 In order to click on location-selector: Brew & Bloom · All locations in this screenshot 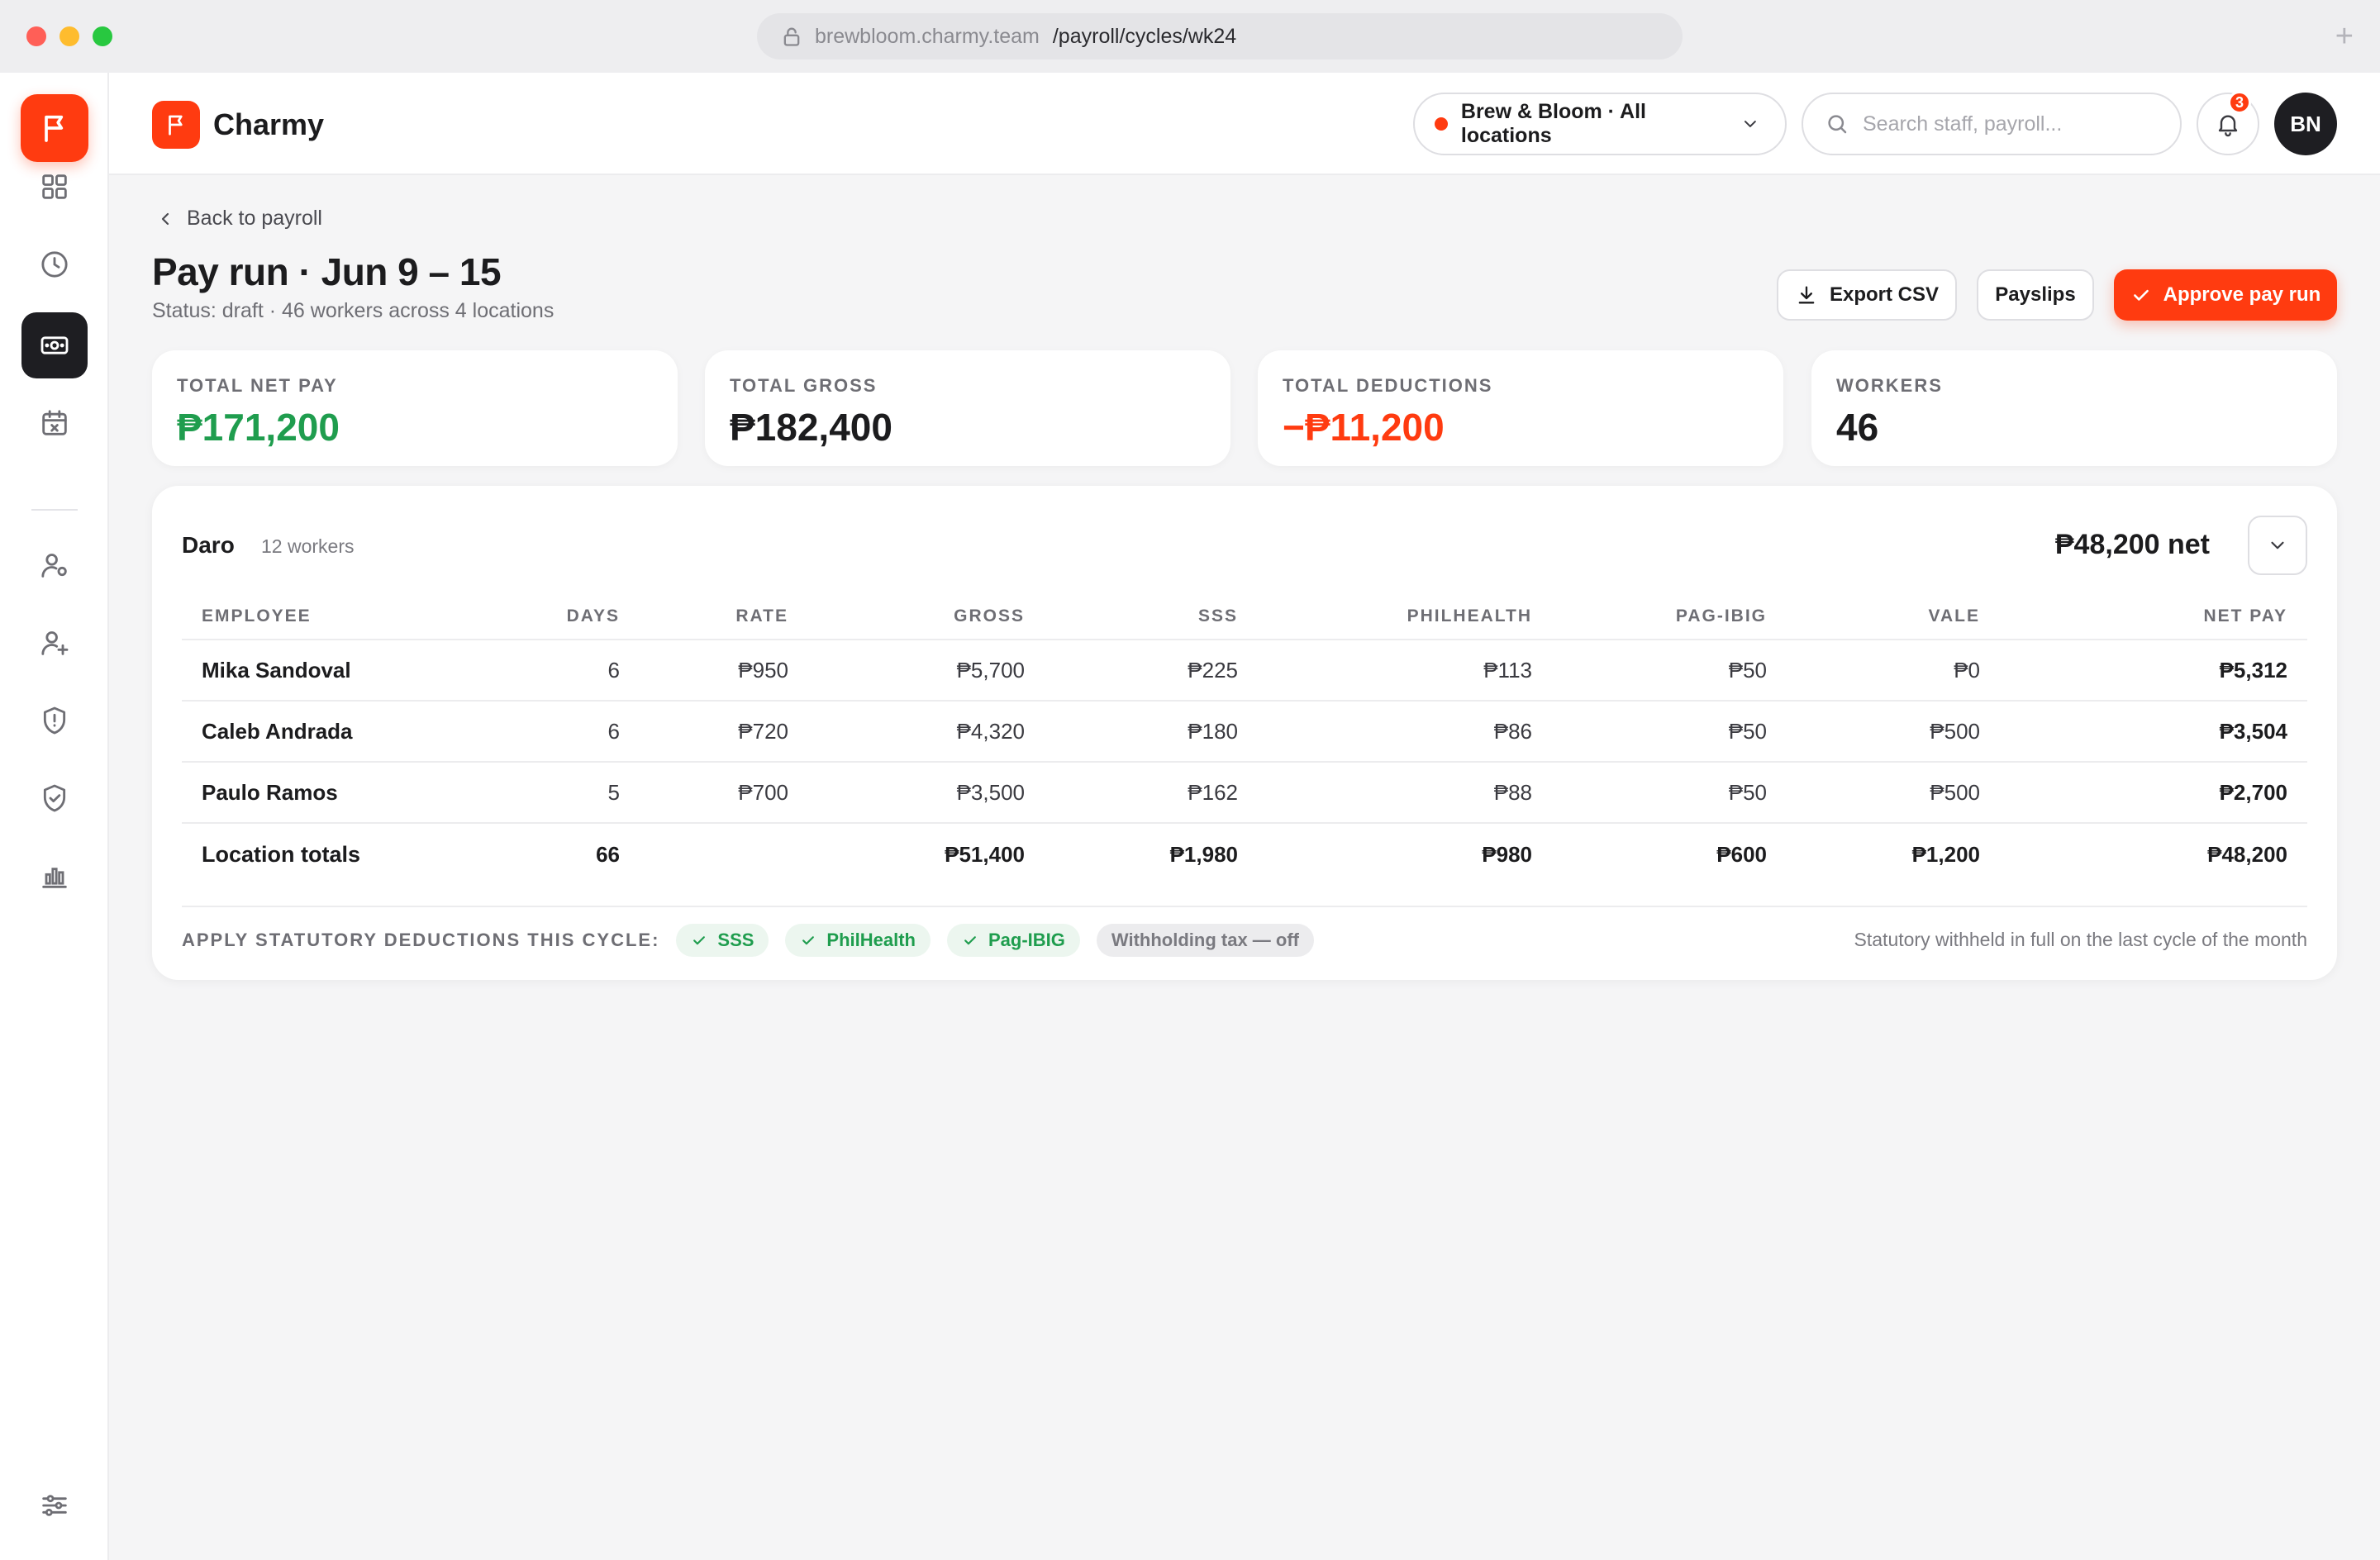, I will do `click(1600, 124)`.